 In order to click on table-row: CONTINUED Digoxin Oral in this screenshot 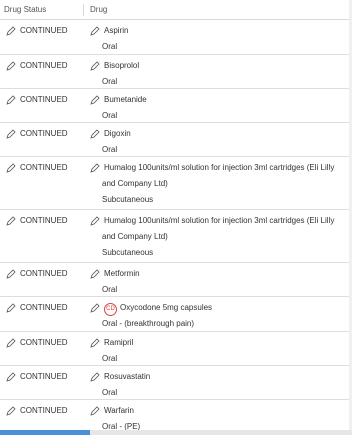, I will do `click(174, 140)`.